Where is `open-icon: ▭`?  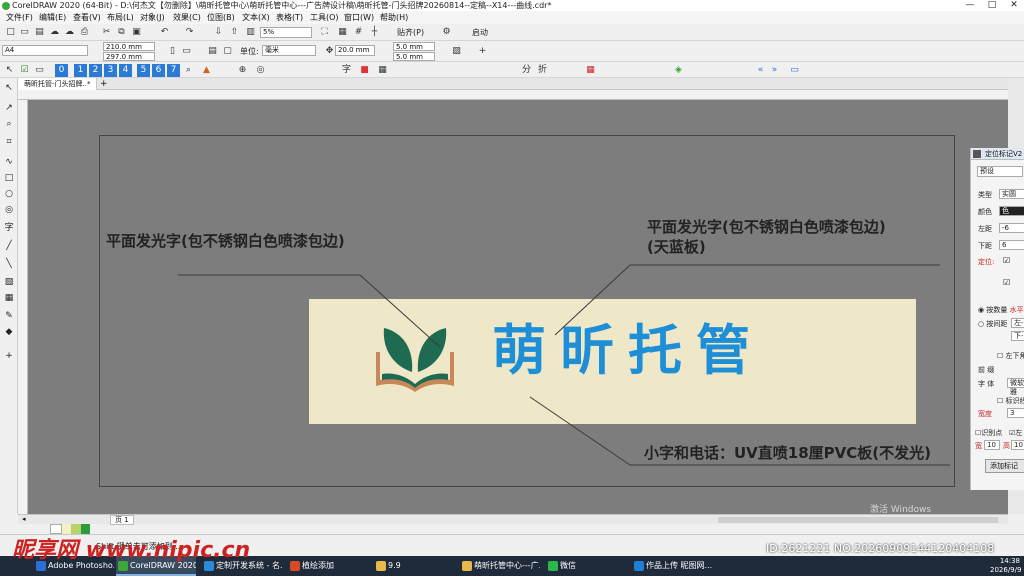 open-icon: ▭ is located at coordinates (24, 32).